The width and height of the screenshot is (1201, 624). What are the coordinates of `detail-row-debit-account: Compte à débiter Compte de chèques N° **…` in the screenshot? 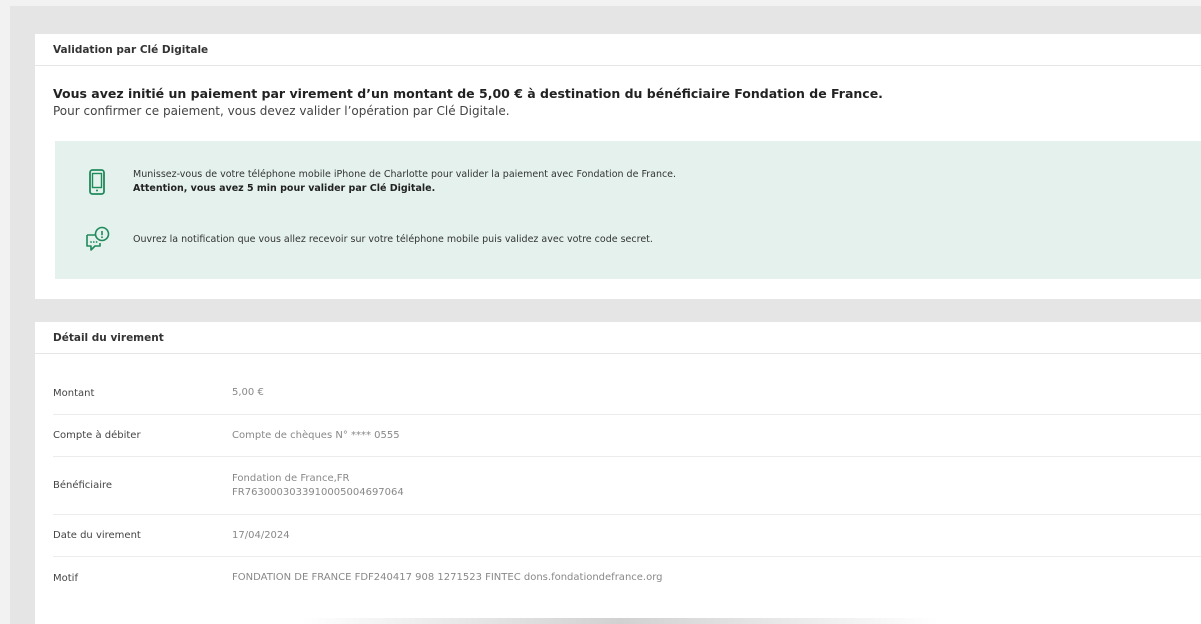 It's located at (627, 436).